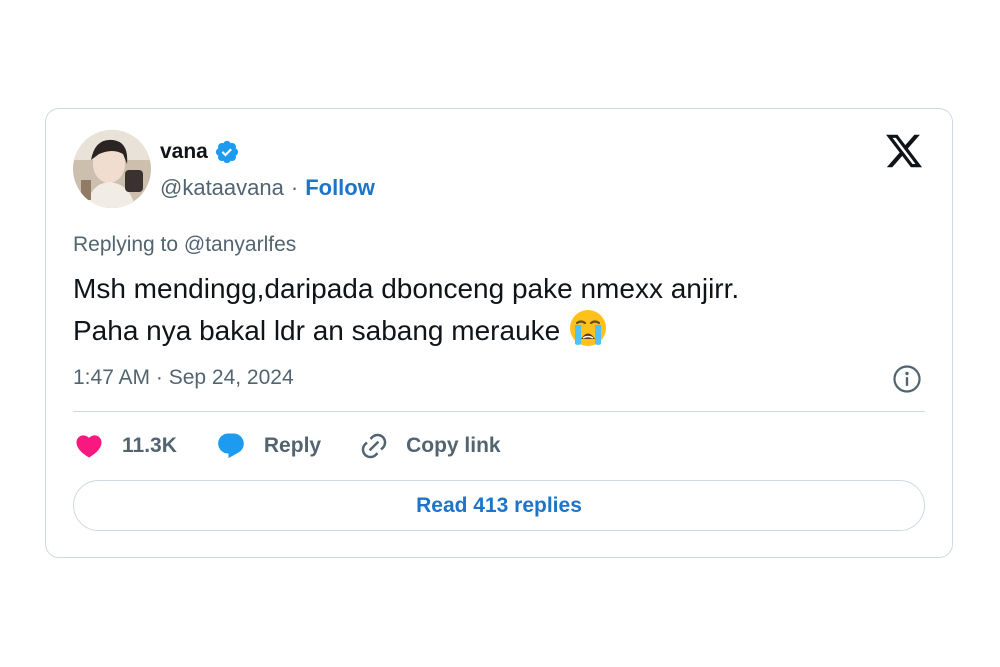 The height and width of the screenshot is (667, 1000). I want to click on reply-label: Reply, so click(292, 445).